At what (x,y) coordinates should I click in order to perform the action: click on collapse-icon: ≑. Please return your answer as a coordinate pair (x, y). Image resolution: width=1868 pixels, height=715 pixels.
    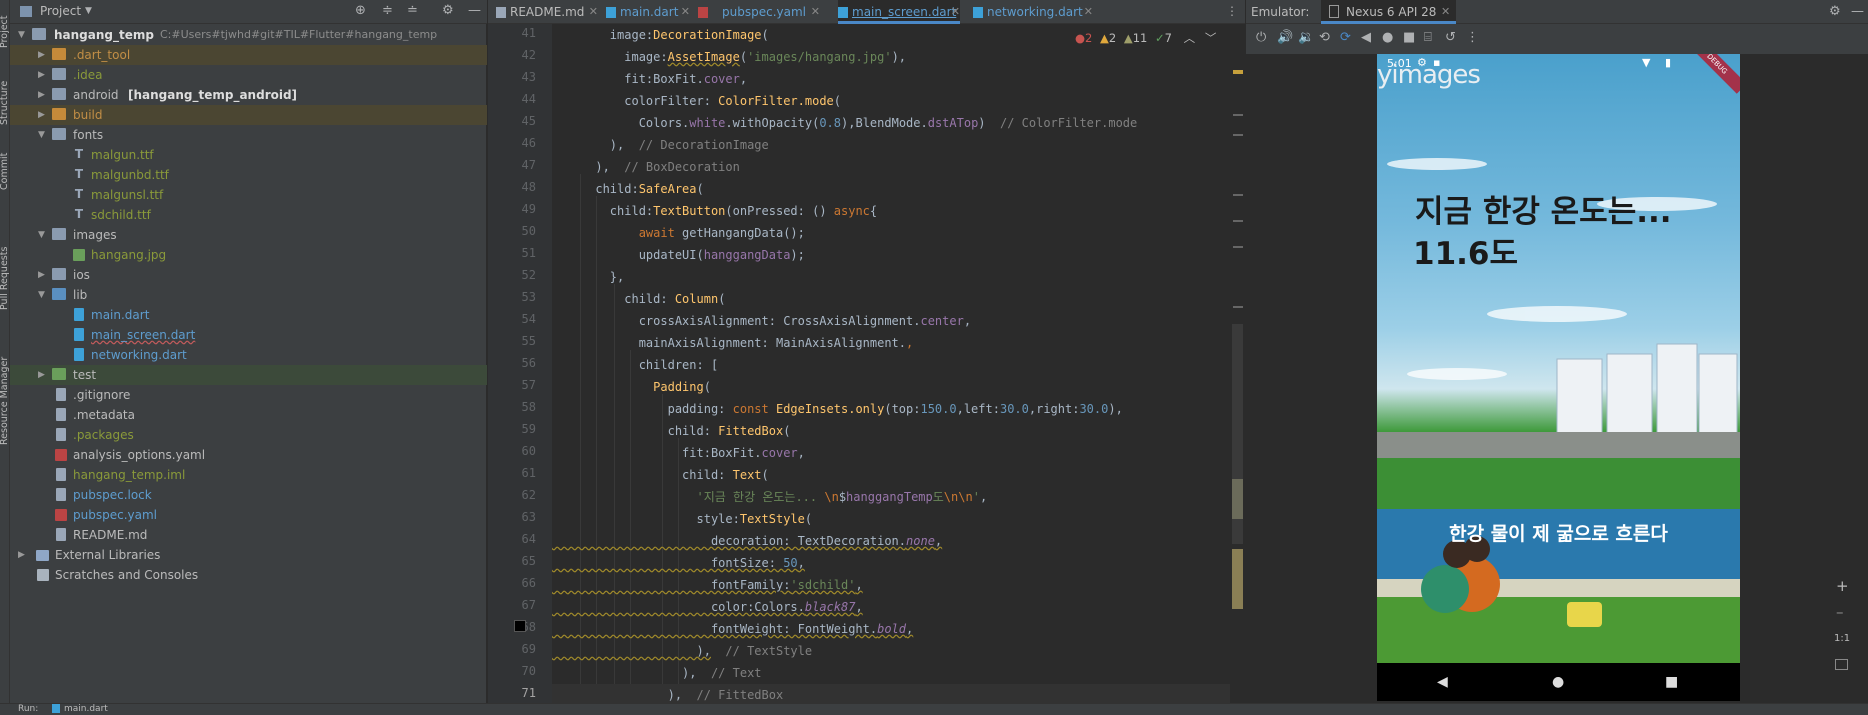
    Looking at the image, I should click on (387, 10).